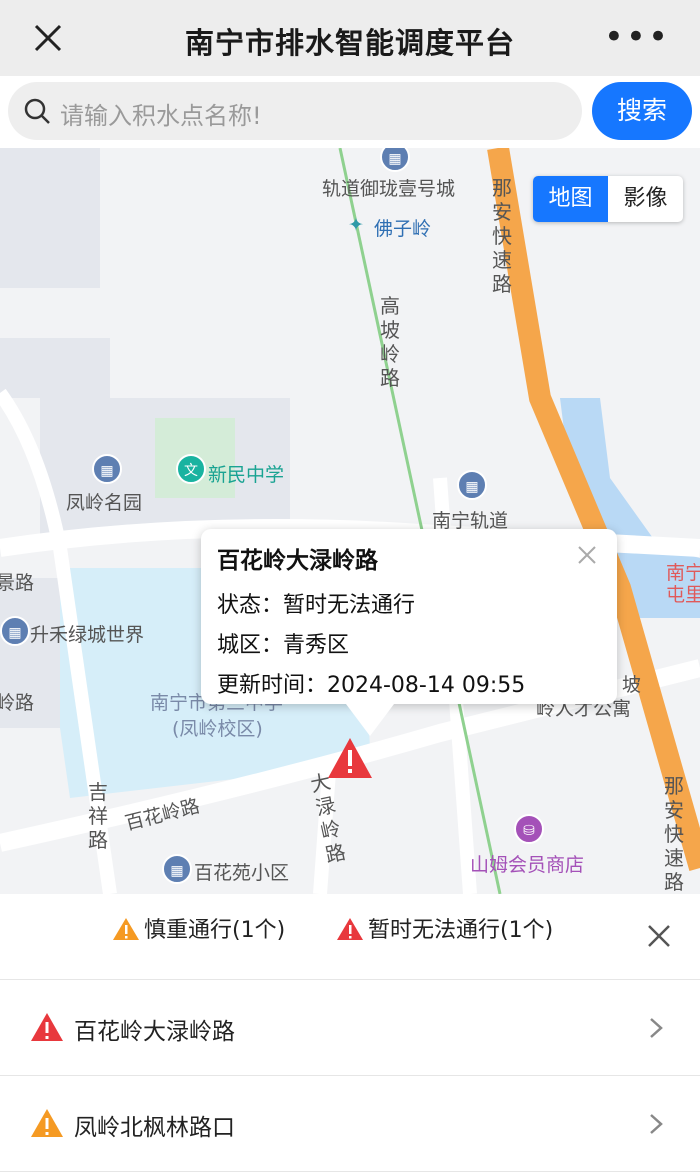 Image resolution: width=700 pixels, height=1172 pixels. Describe the element at coordinates (350, 1124) in the screenshot. I see `list-item: 凤岭北枫林路口` at that location.